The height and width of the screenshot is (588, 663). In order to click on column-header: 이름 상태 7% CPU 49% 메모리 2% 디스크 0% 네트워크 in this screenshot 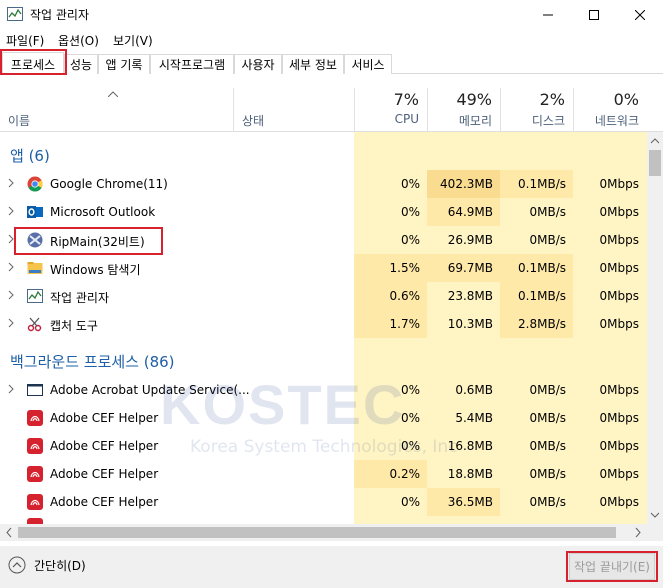, I will do `click(331, 110)`.